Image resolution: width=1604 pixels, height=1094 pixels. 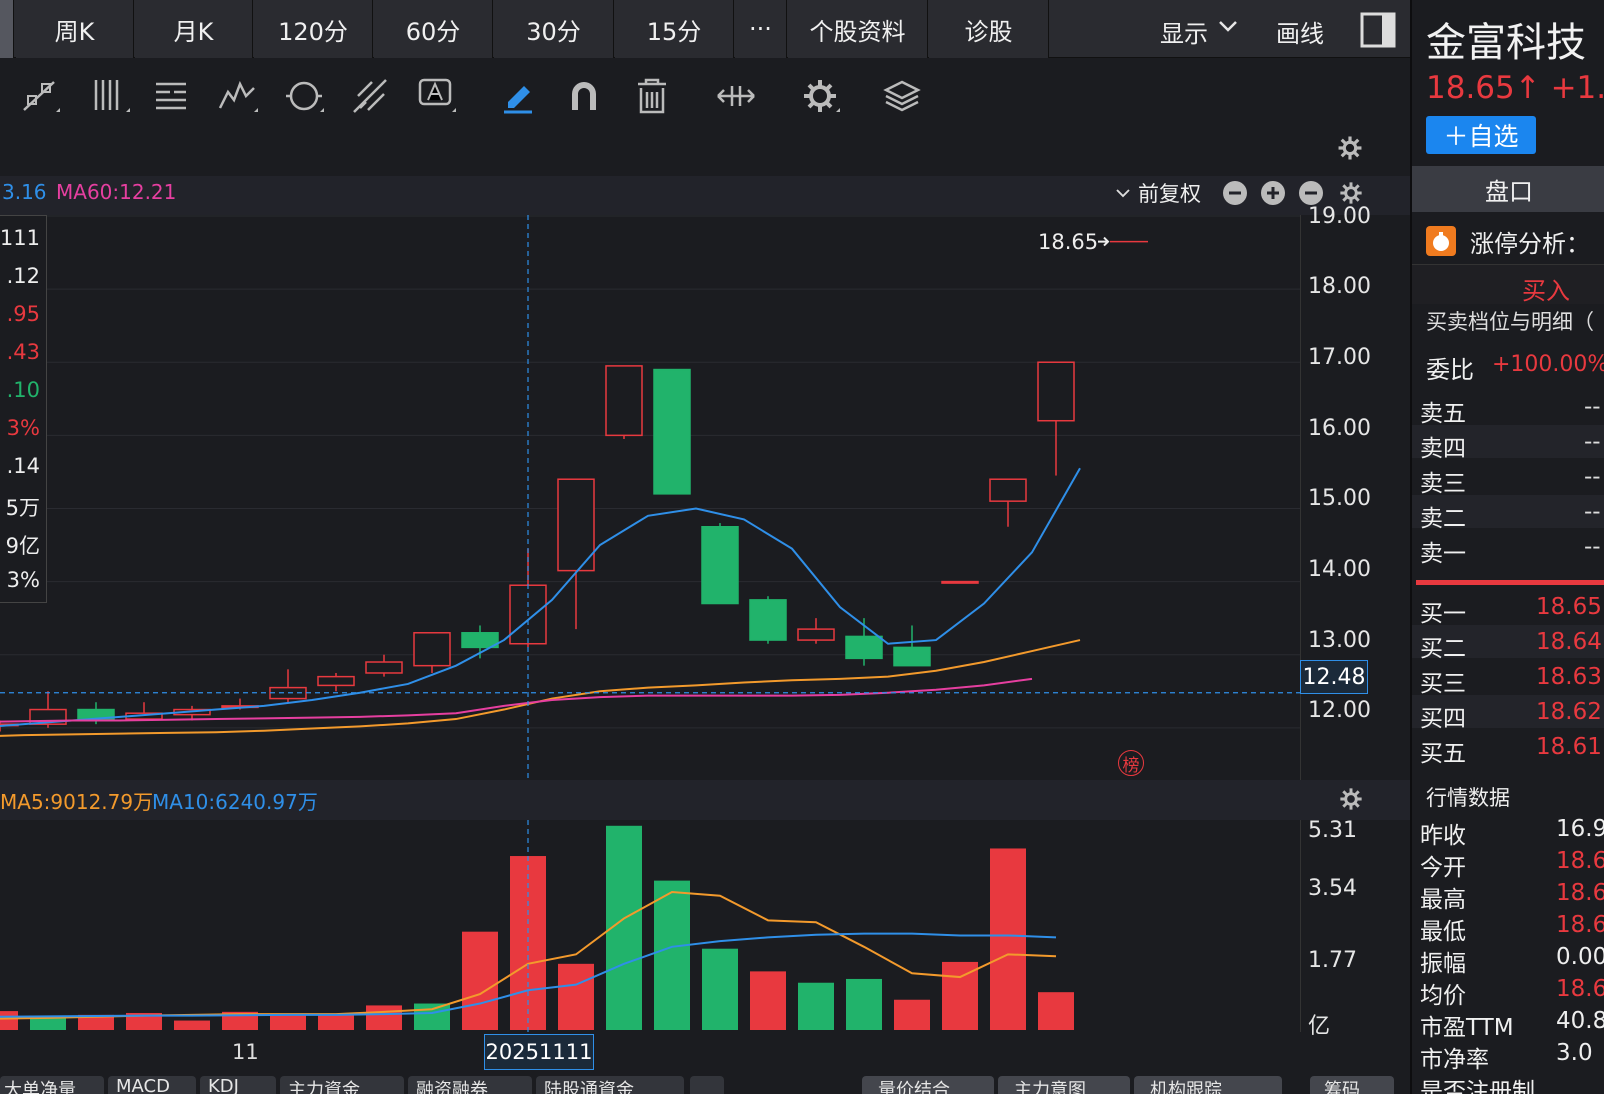 What do you see at coordinates (1508, 608) in the screenshot?
I see `buy-level-row: 买一 18.65` at bounding box center [1508, 608].